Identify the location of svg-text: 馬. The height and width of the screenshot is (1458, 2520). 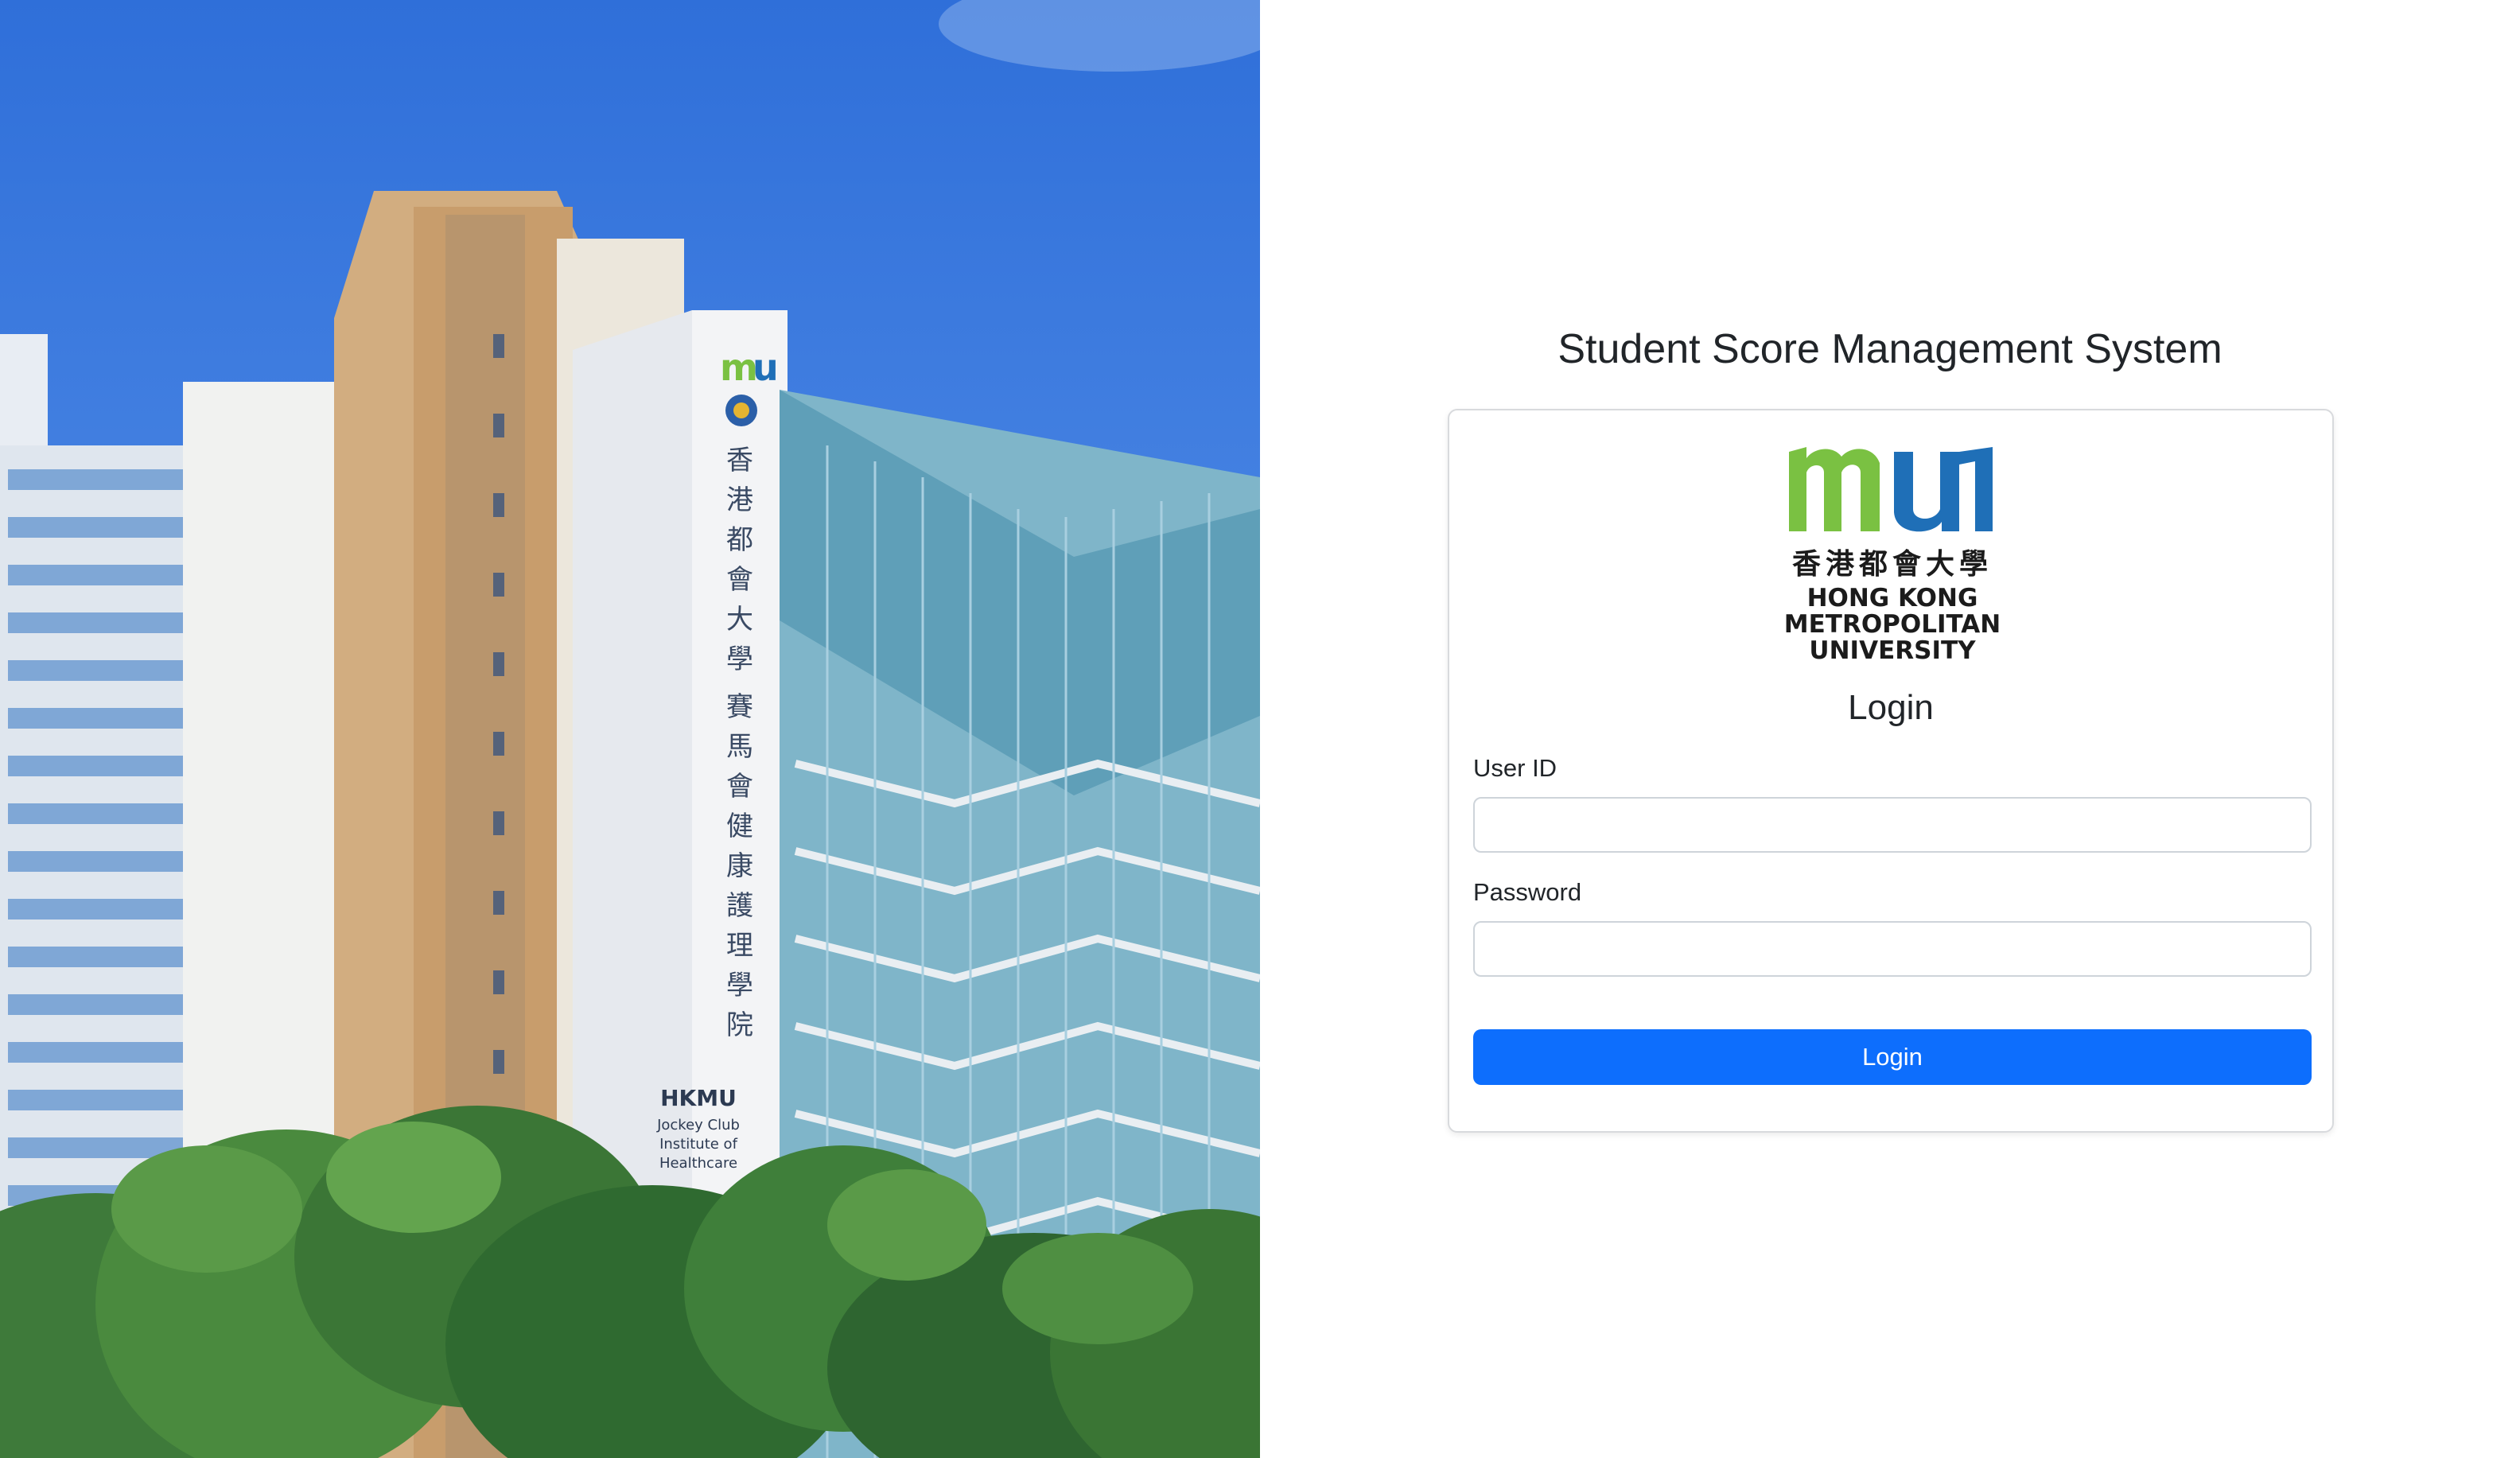
(739, 747).